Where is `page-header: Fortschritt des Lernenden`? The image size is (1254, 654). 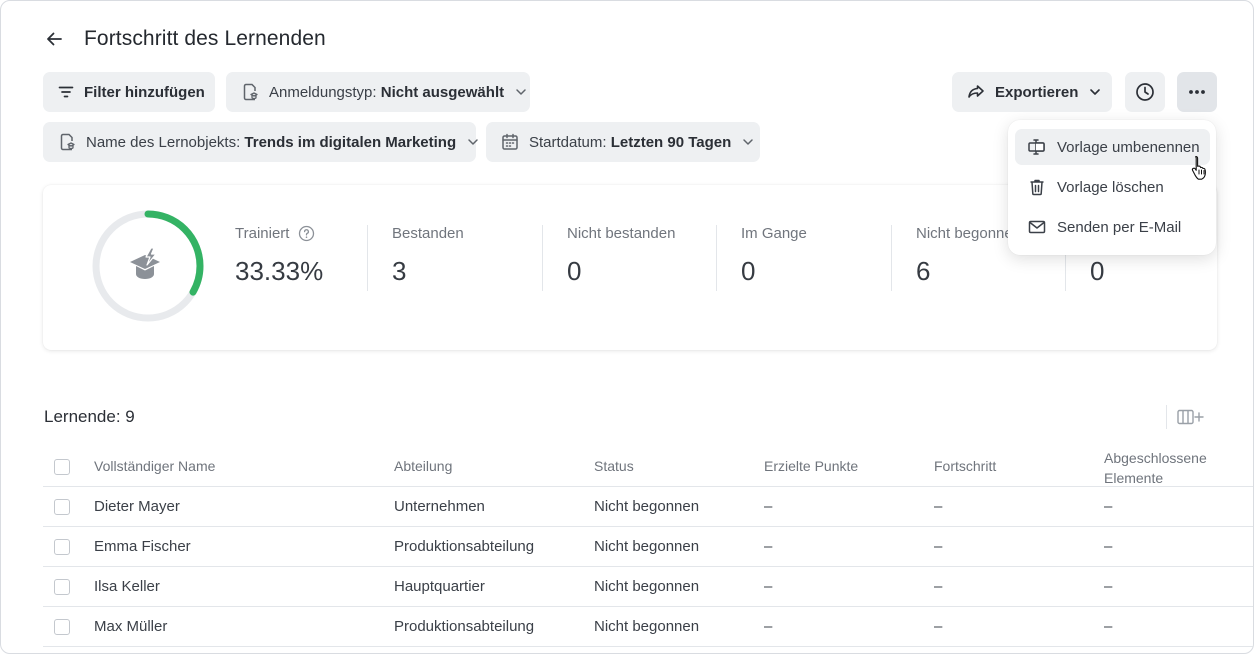
page-header: Fortschritt des Lernenden is located at coordinates (184, 39).